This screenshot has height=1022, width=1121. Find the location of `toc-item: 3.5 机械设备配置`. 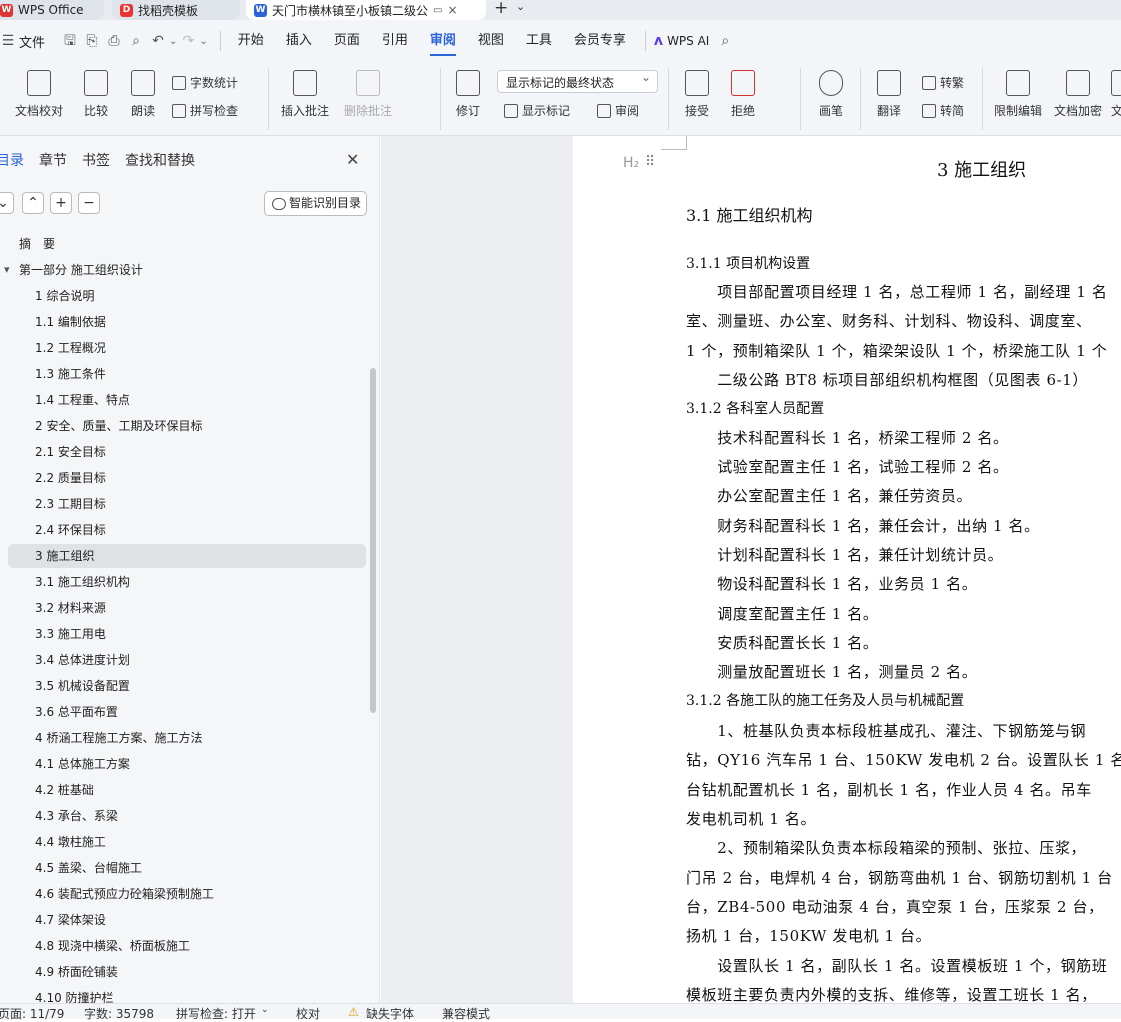

toc-item: 3.5 机械设备配置 is located at coordinates (82, 686).